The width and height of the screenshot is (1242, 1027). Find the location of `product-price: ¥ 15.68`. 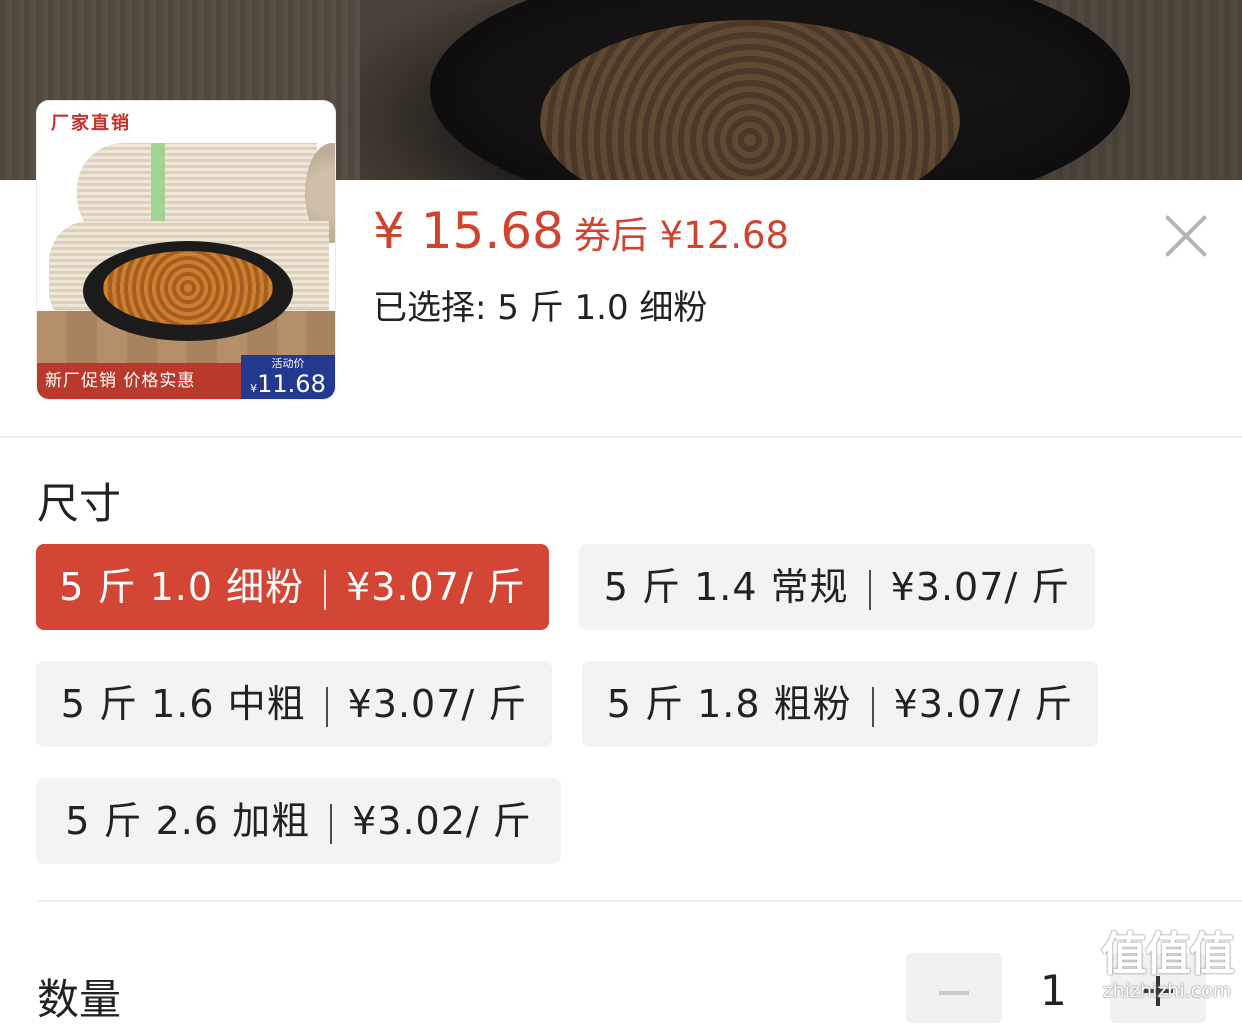

product-price: ¥ 15.68 is located at coordinates (468, 231).